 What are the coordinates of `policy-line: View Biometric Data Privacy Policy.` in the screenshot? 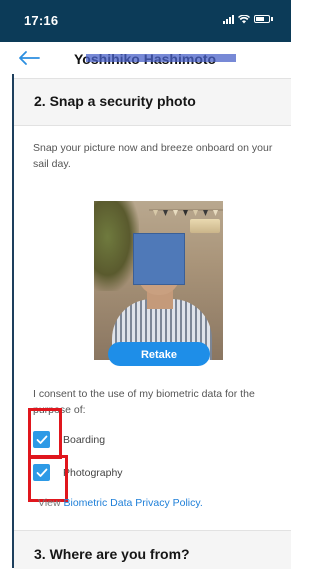 It's located at (120, 503).